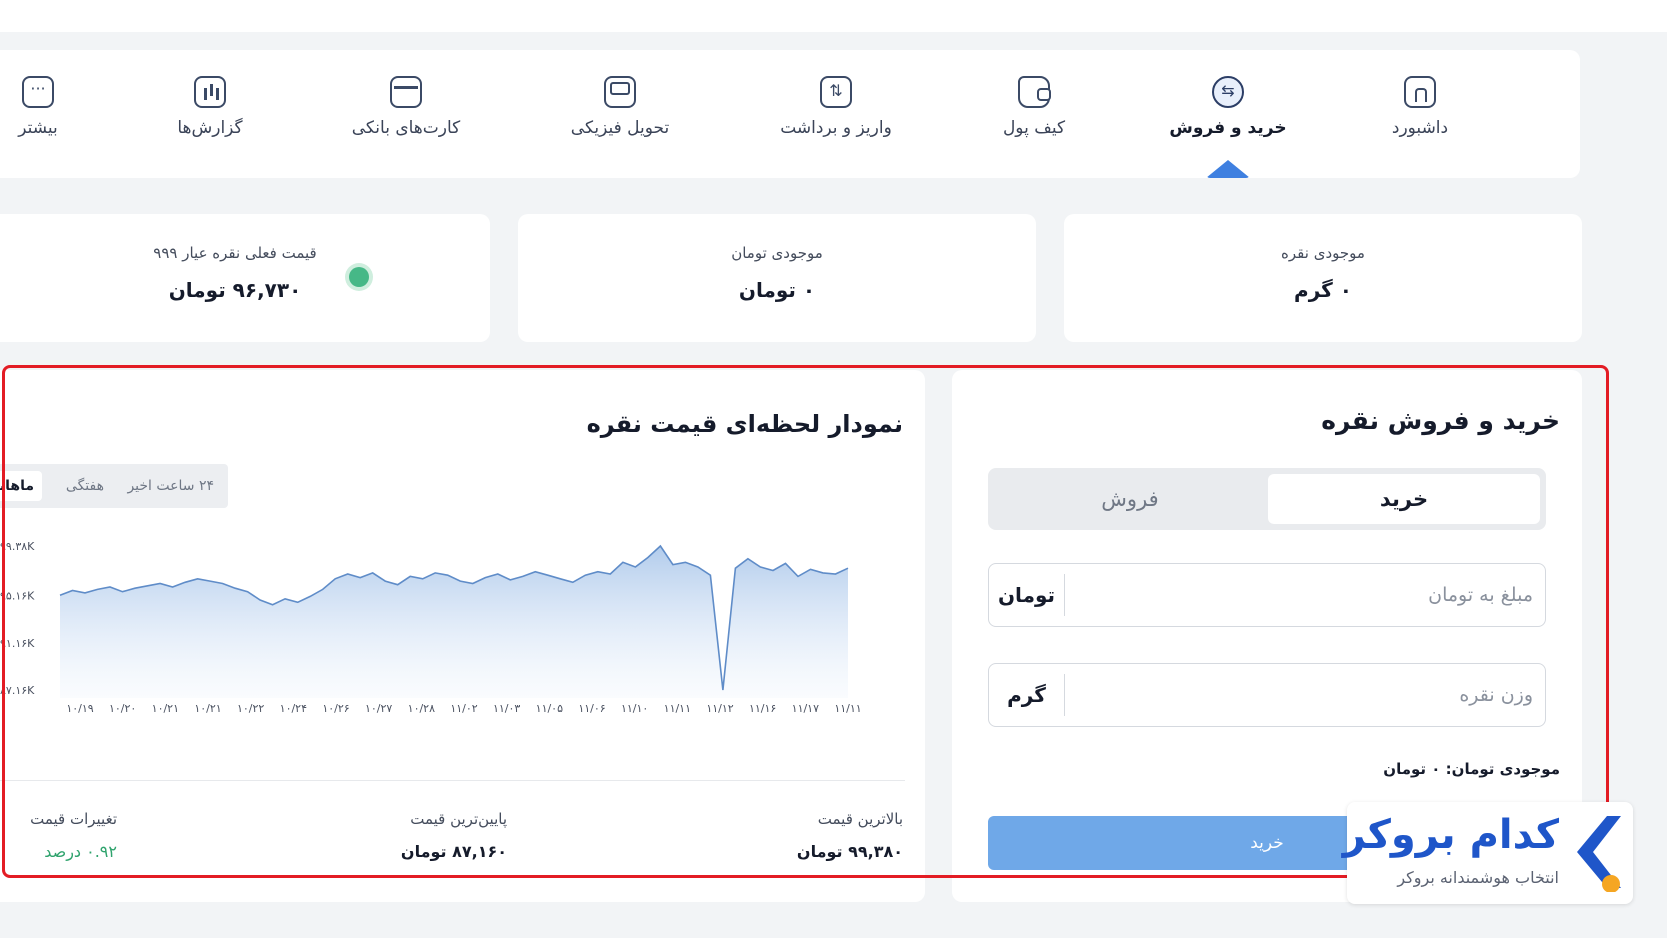 Image resolution: width=1667 pixels, height=938 pixels. Describe the element at coordinates (79, 708) in the screenshot. I see `x-tick-label: ۱۰/۱۹` at that location.